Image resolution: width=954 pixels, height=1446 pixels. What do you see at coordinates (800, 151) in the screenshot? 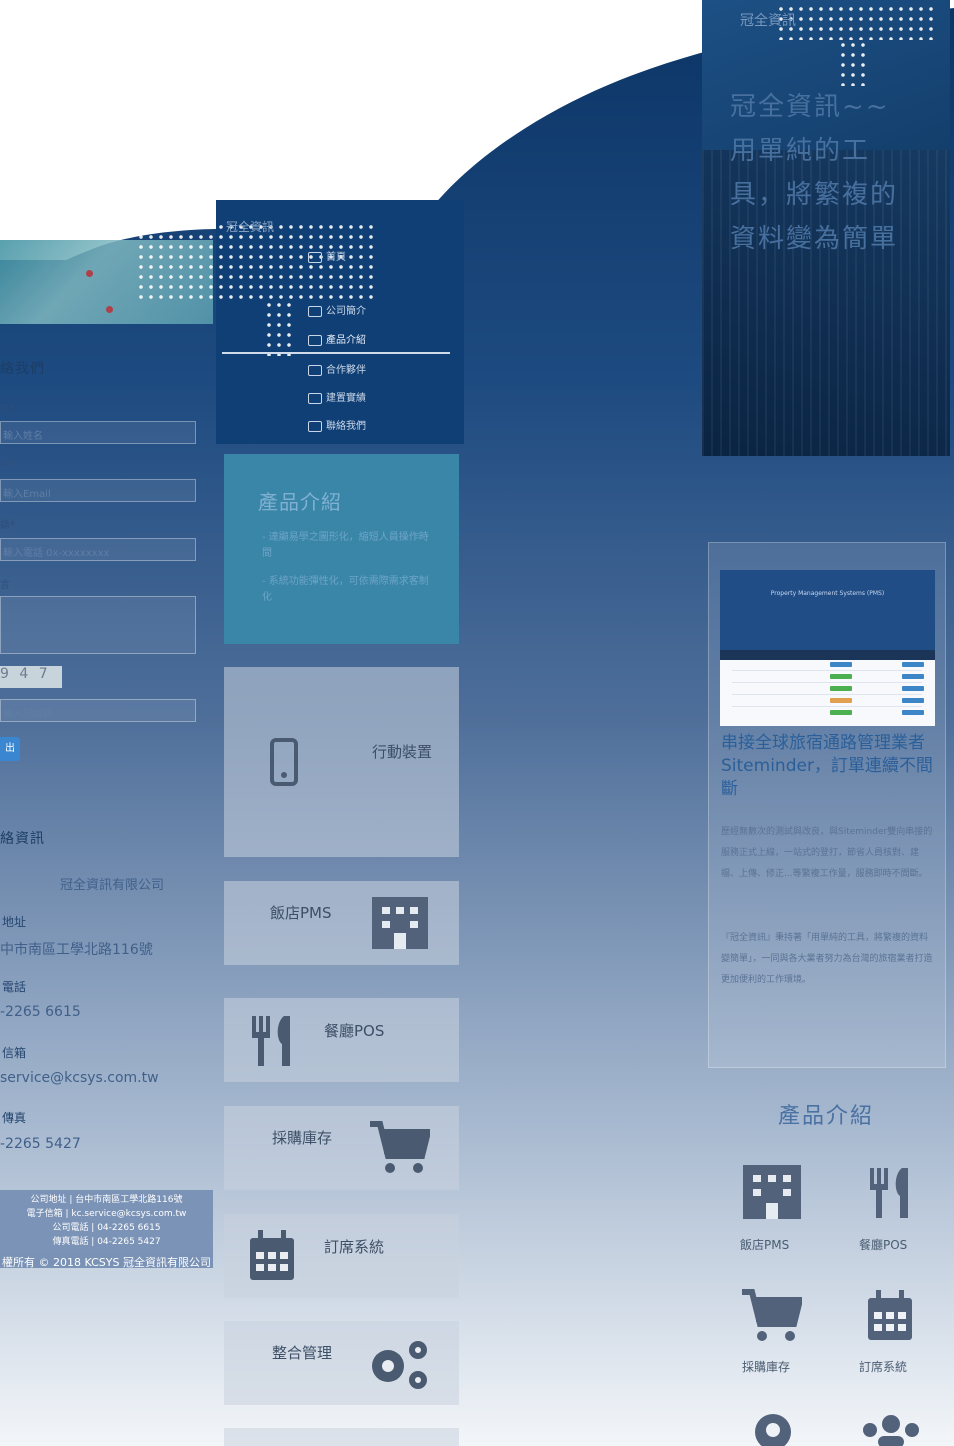
I see `hero-line: 用單純的工` at bounding box center [800, 151].